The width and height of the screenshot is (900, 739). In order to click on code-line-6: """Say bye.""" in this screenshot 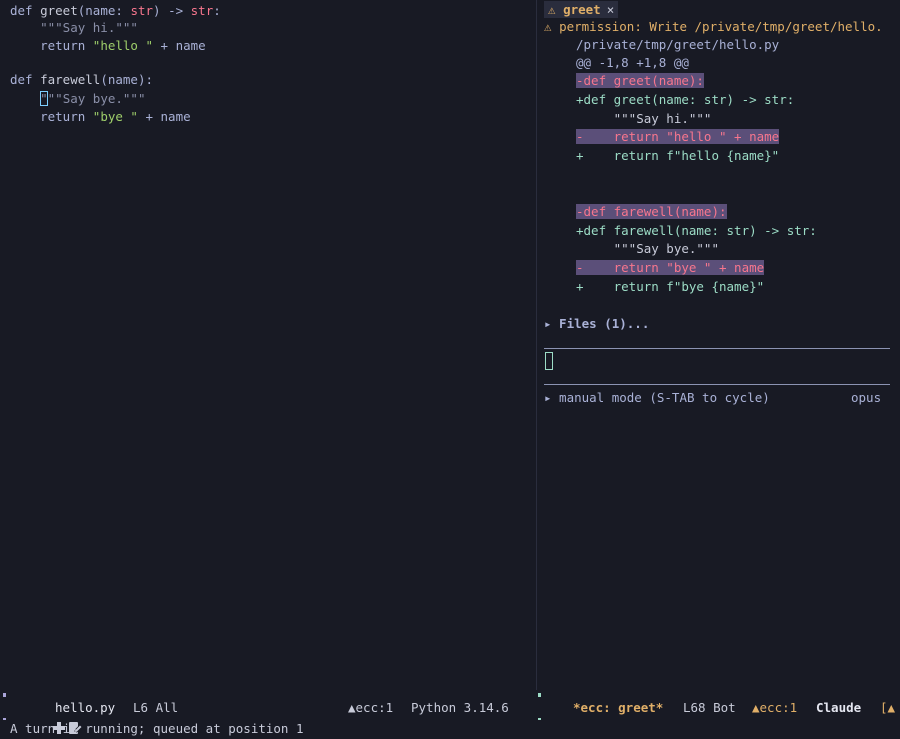, I will do `click(77, 99)`.